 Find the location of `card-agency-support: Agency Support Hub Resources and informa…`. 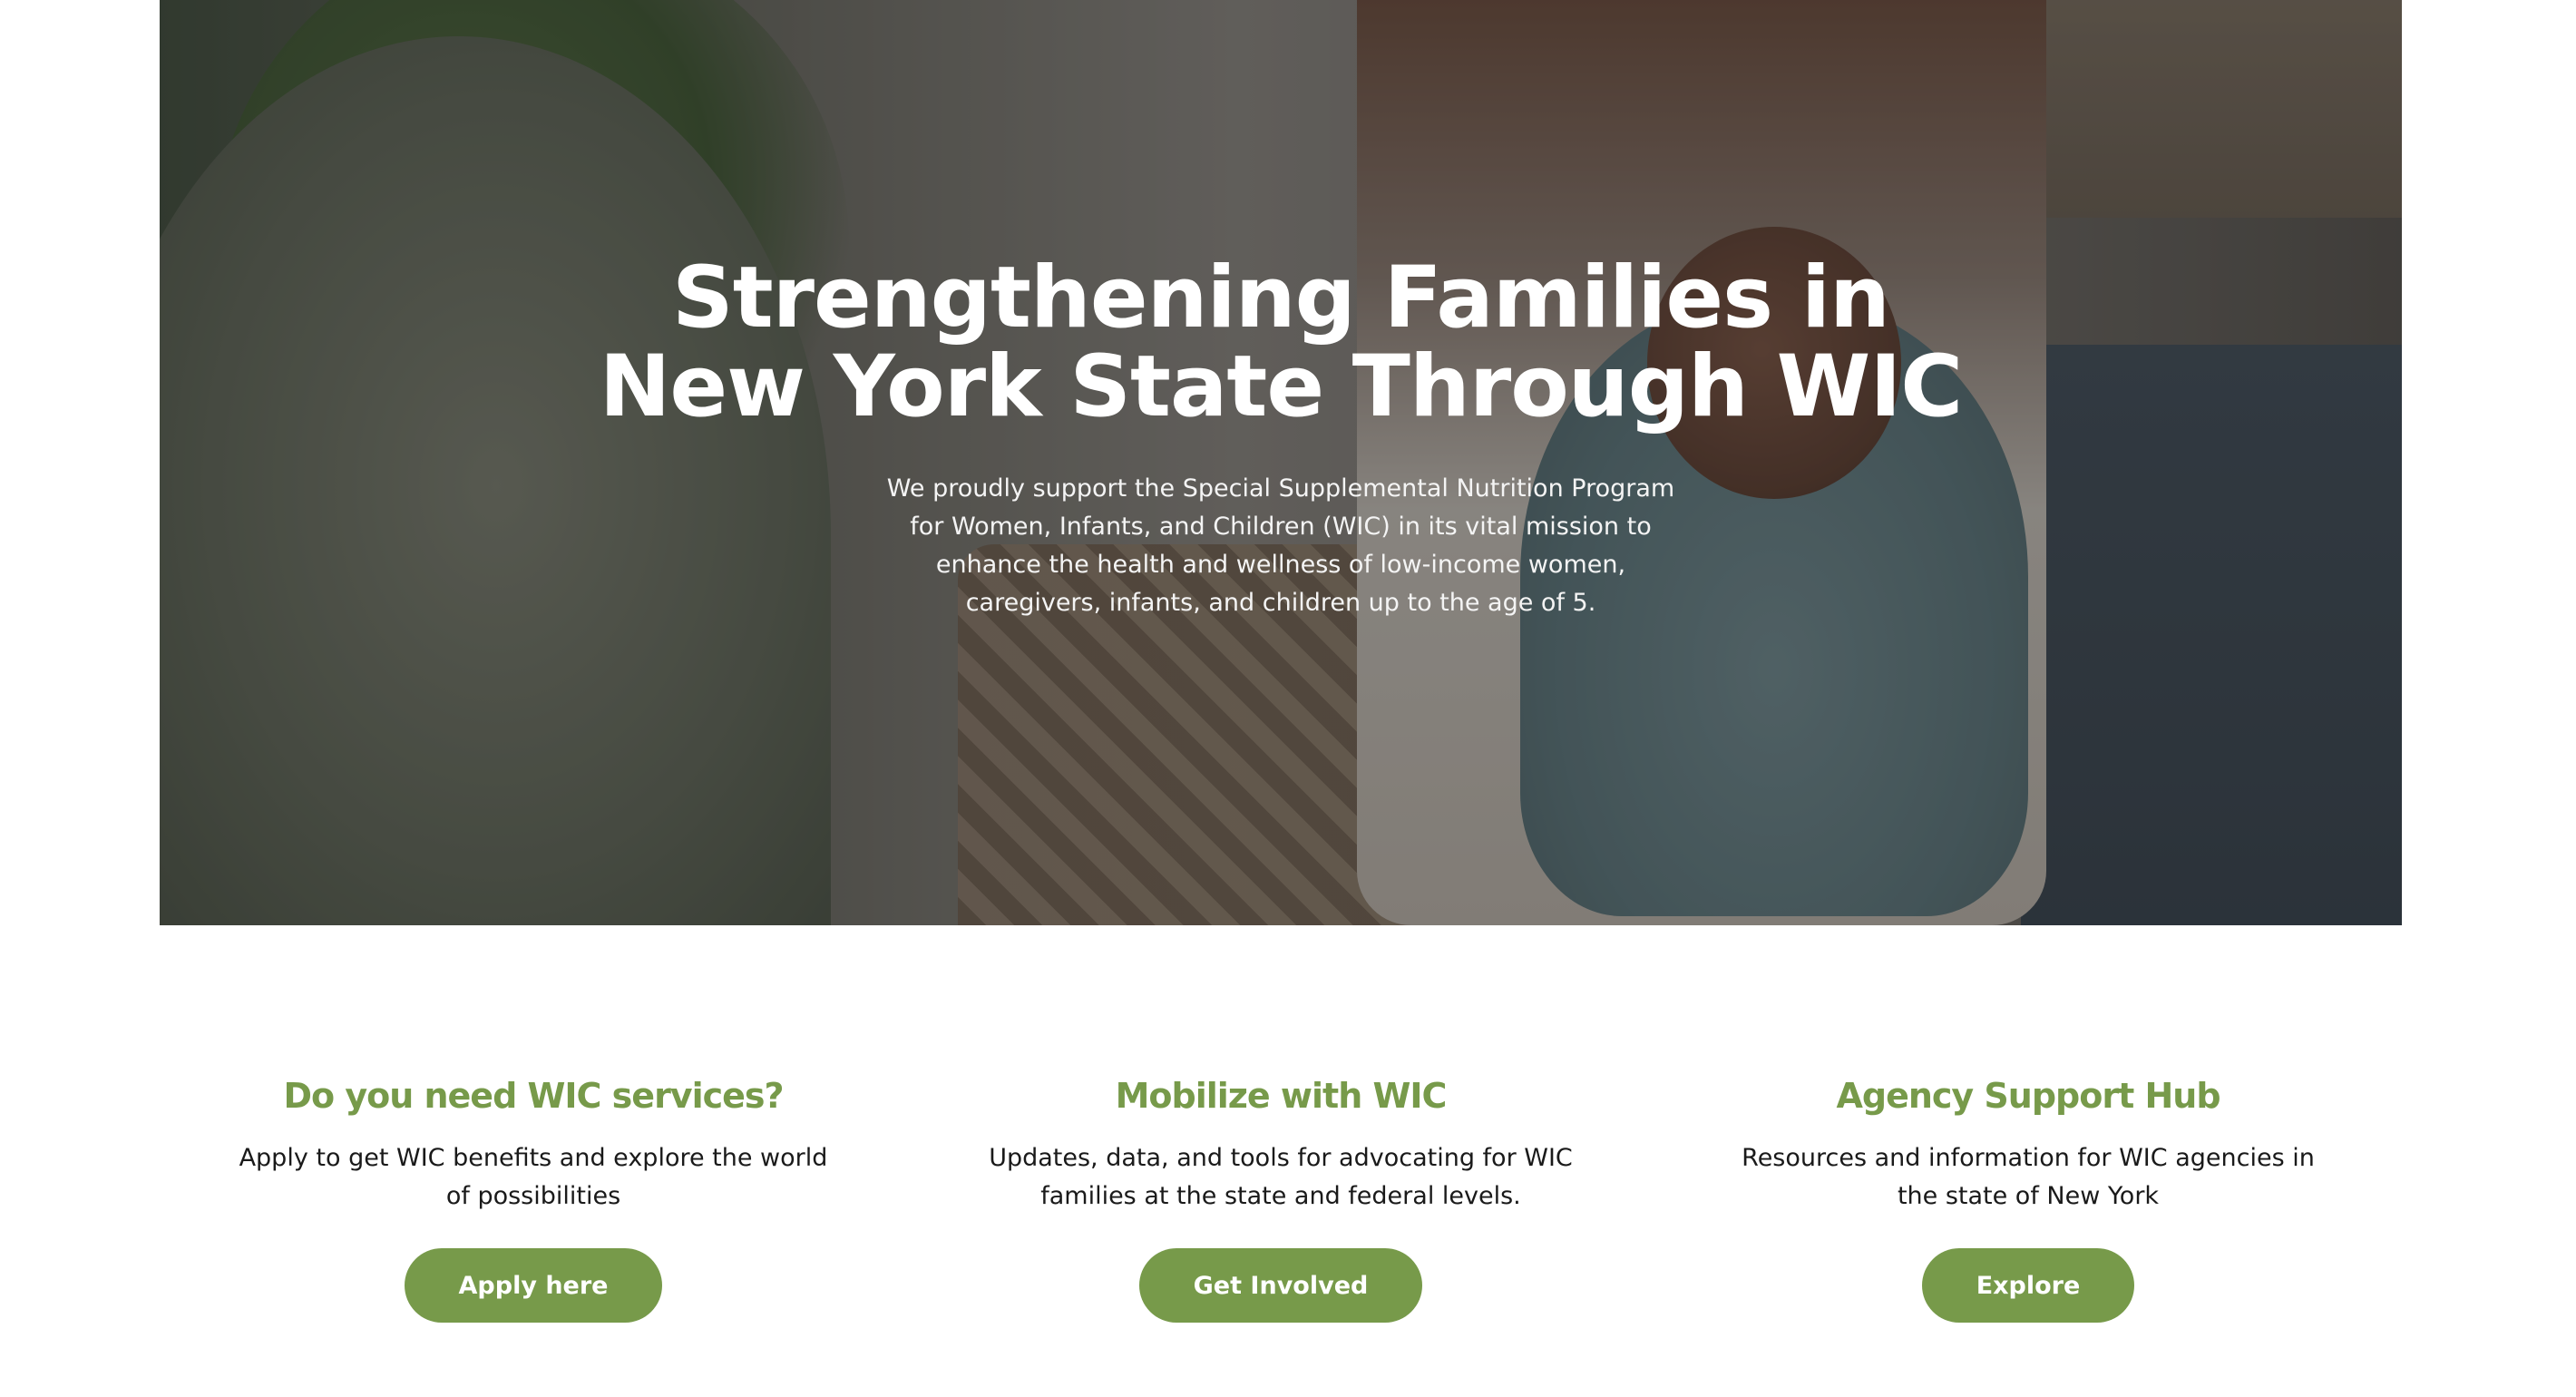

card-agency-support: Agency Support Hub Resources and informa… is located at coordinates (2028, 1224).